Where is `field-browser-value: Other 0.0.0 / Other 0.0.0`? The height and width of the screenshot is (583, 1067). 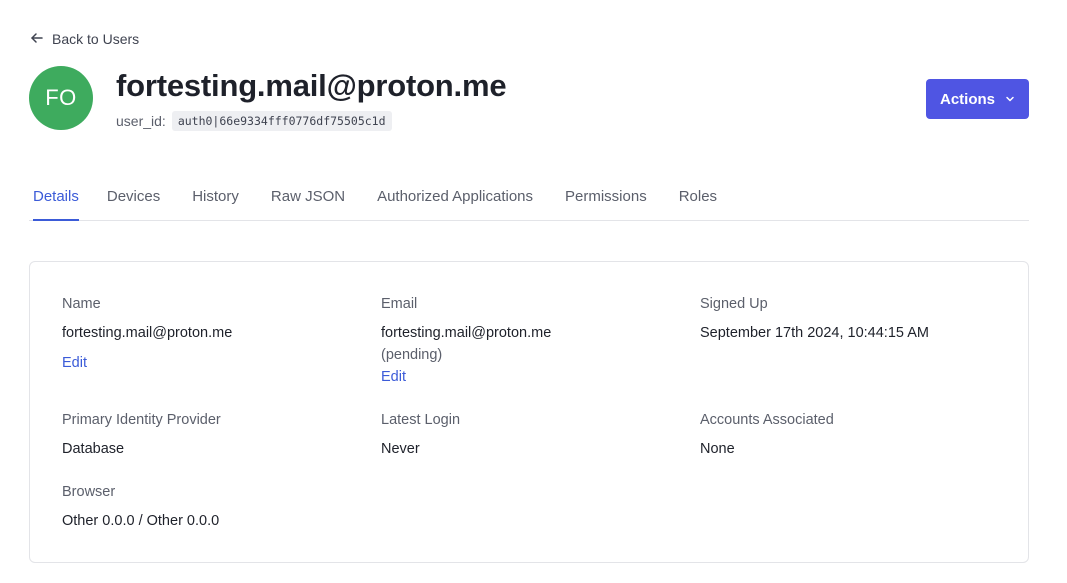 field-browser-value: Other 0.0.0 / Other 0.0.0 is located at coordinates (141, 521).